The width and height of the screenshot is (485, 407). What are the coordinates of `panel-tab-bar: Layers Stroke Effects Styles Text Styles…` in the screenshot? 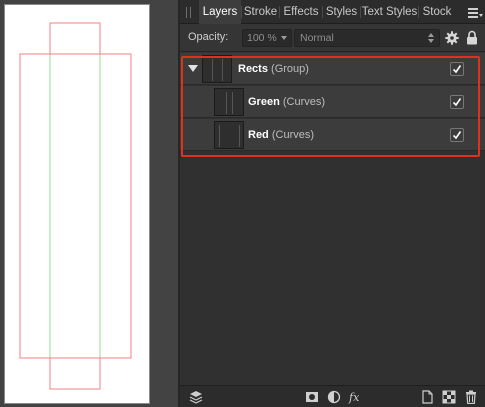 It's located at (332, 12).